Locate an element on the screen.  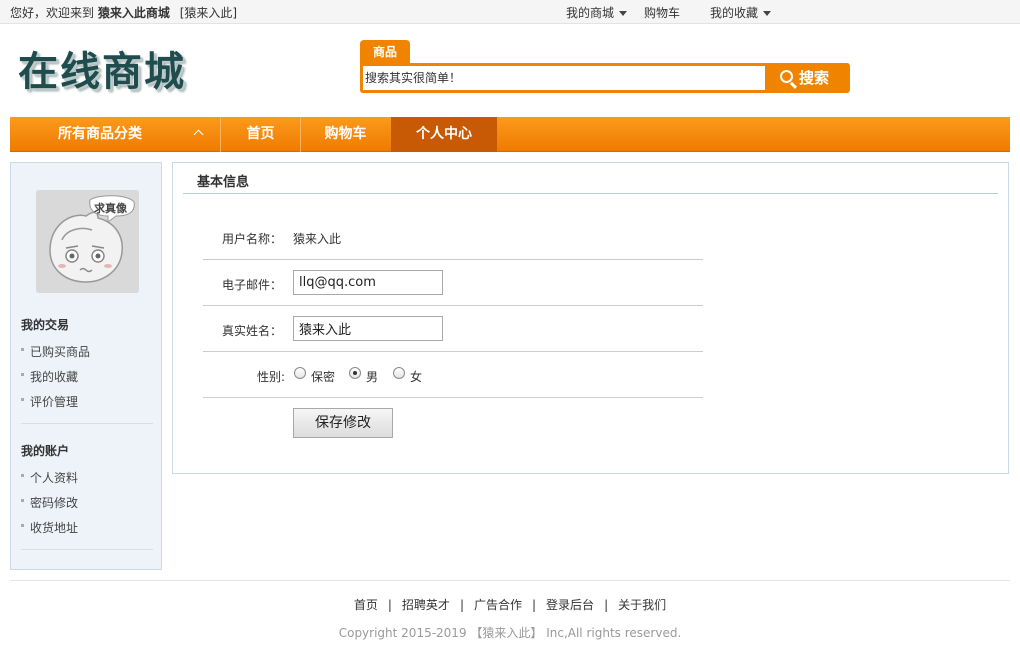
sidebar-item-address: 收货地址 is located at coordinates (49, 527).